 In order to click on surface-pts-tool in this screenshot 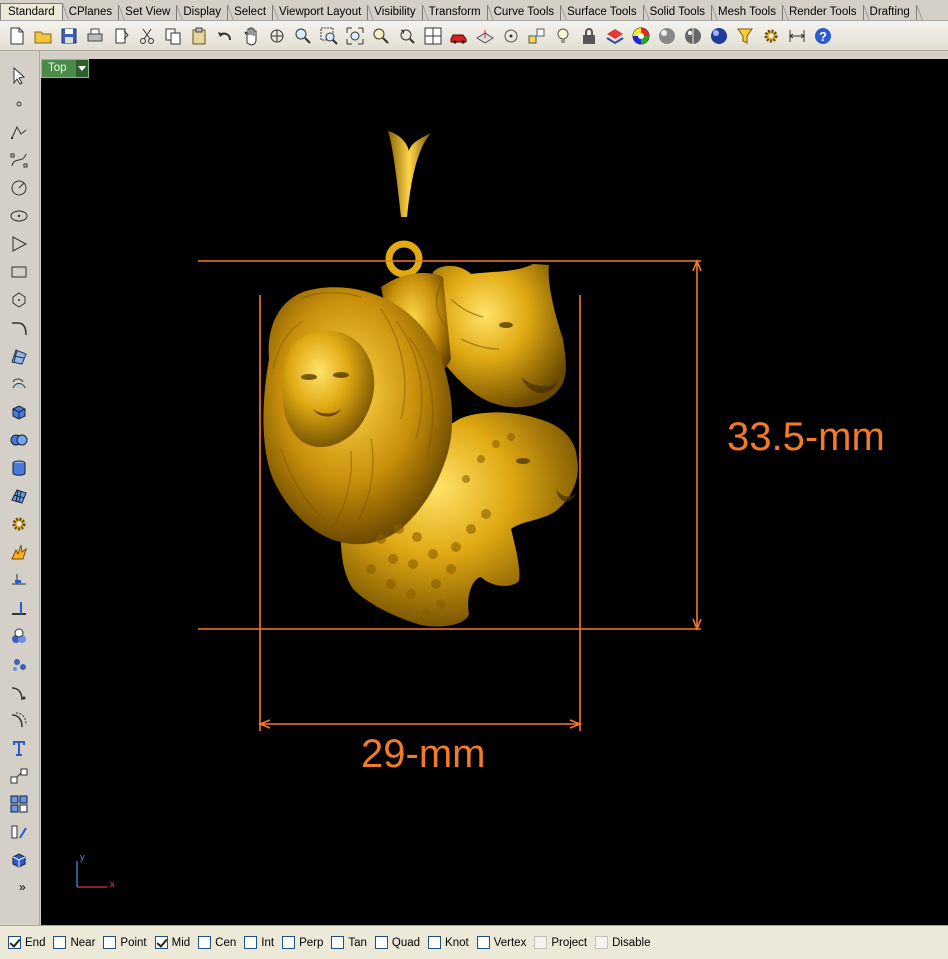, I will do `click(19, 356)`.